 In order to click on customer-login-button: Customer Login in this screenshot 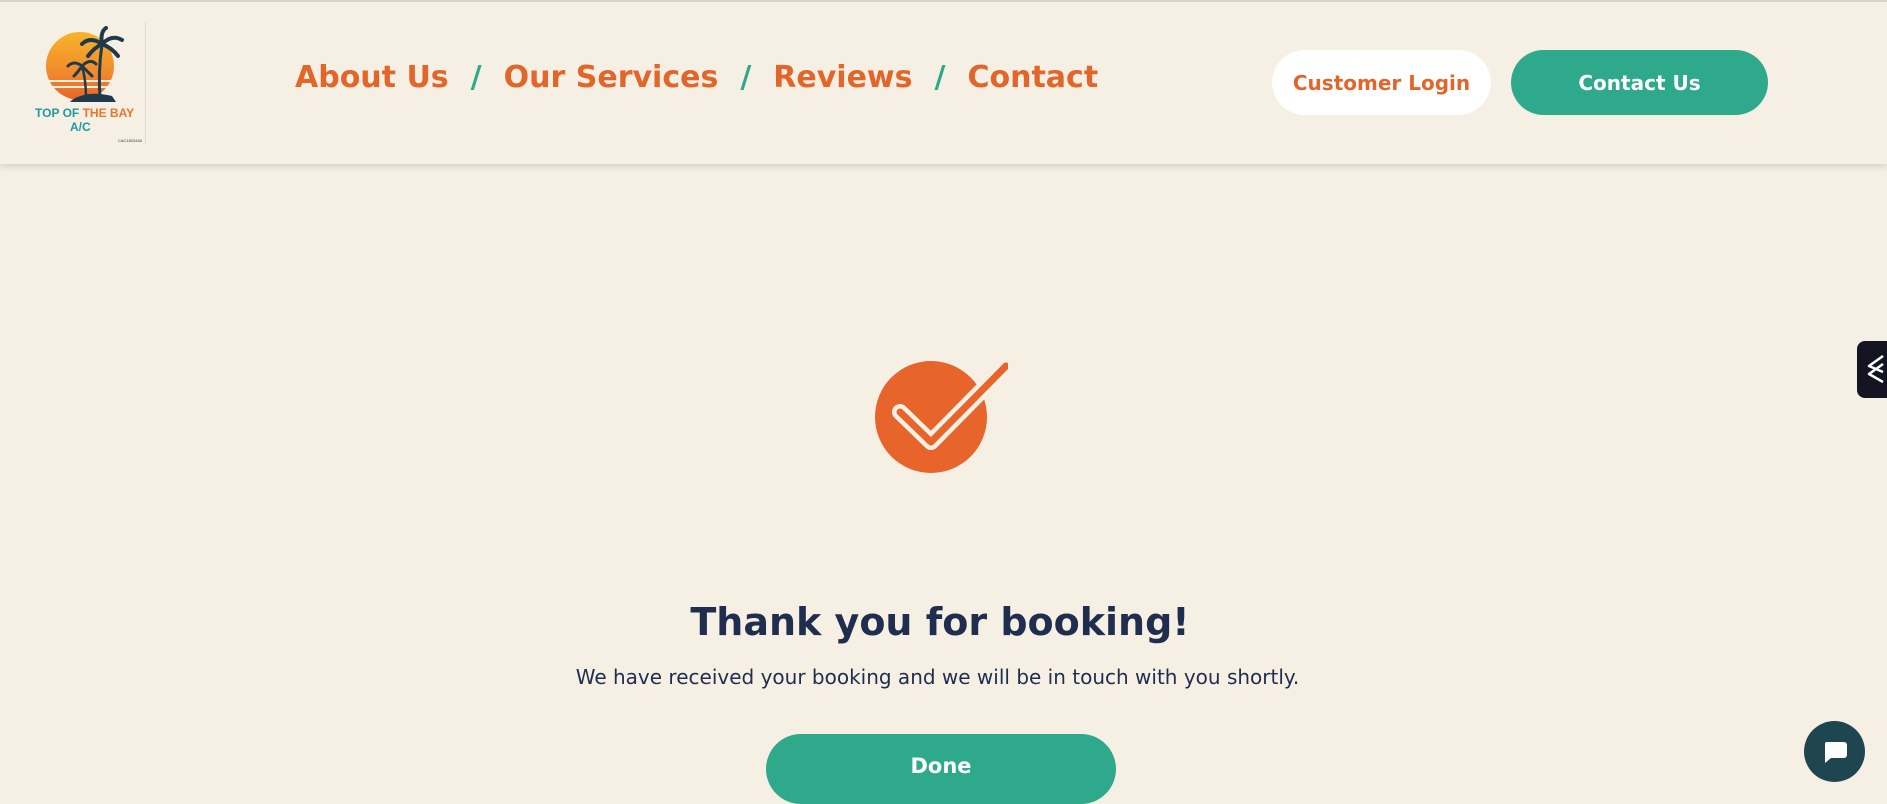, I will do `click(1381, 82)`.